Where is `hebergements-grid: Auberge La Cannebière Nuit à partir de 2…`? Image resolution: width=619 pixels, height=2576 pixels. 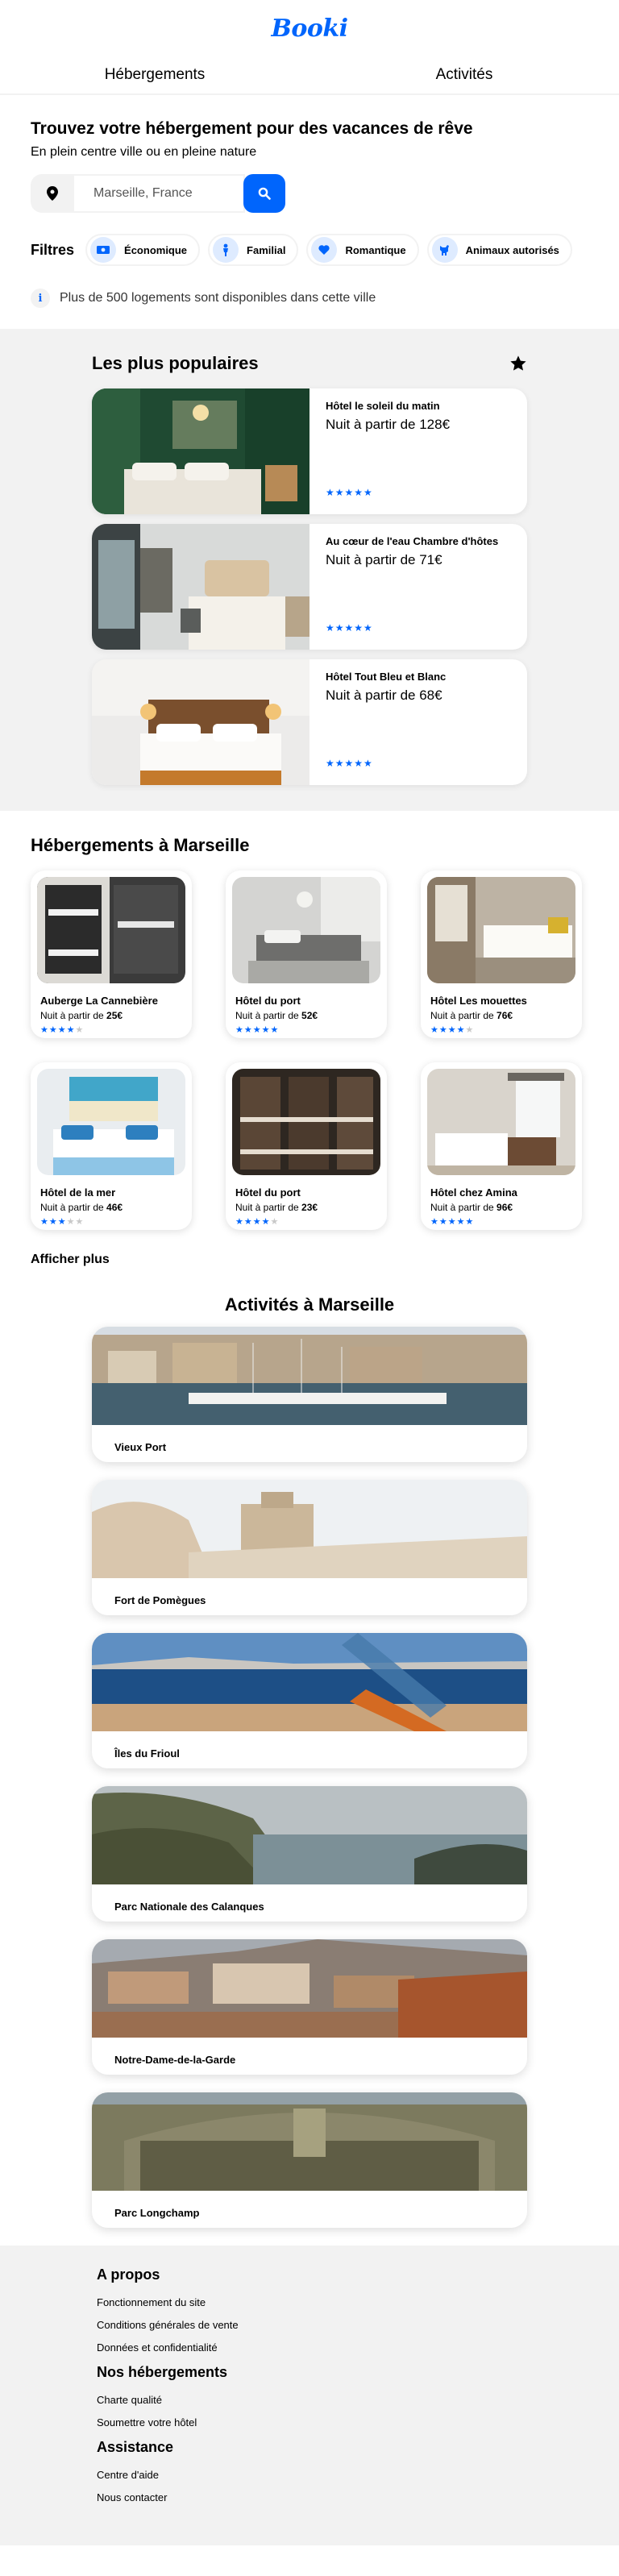
hebergements-grid: Auberge La Cannebière Nuit à partir de 2… is located at coordinates (309, 1050).